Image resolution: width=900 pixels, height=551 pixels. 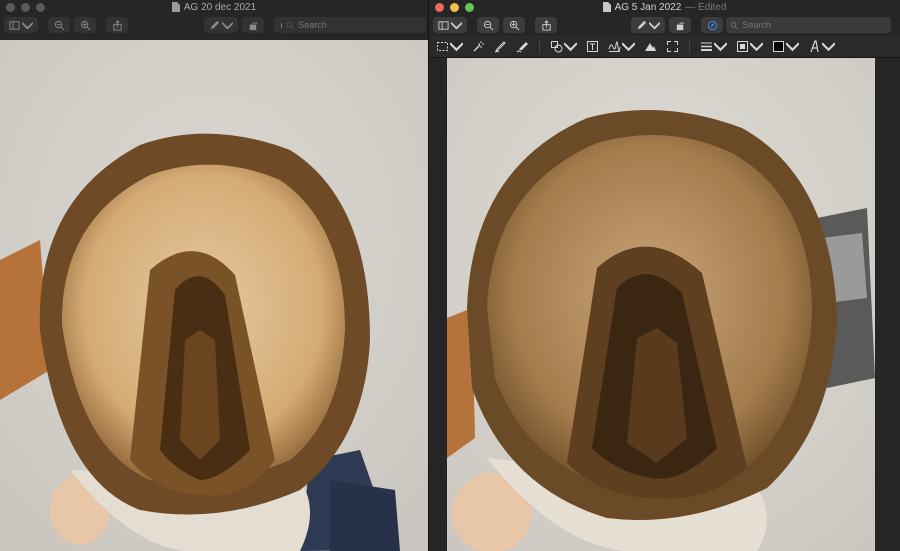 I want to click on shapes-icon, so click(x=557, y=47).